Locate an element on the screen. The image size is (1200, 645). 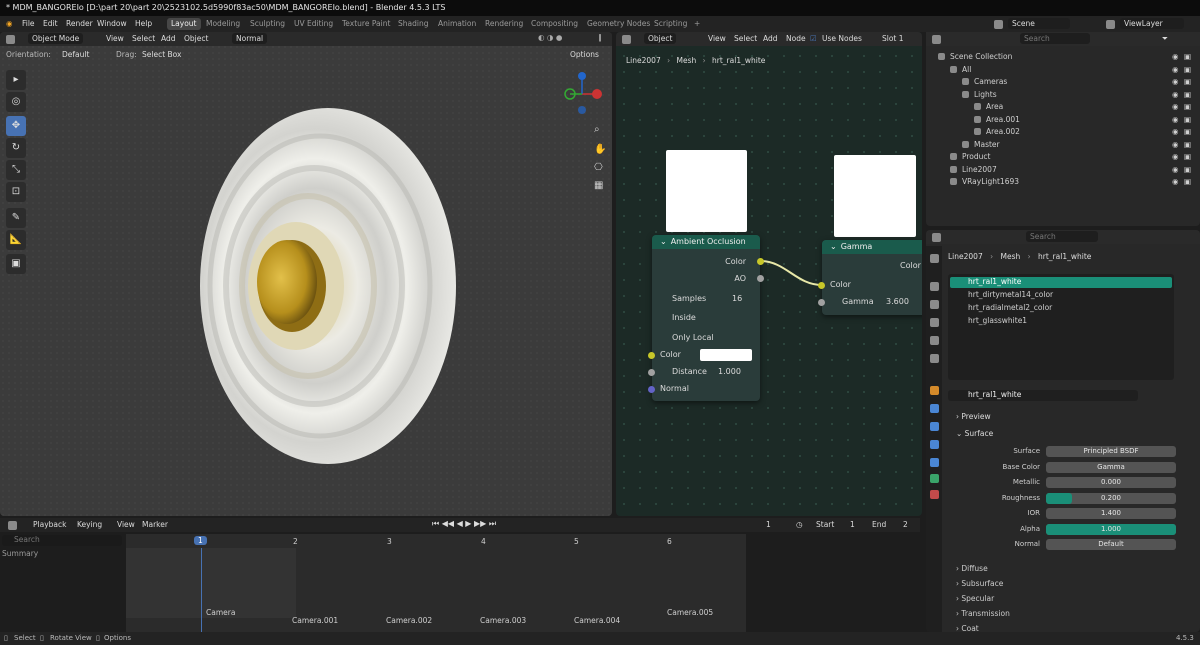
tab-texture-paint: Texture Paint is located at coordinates (366, 24).